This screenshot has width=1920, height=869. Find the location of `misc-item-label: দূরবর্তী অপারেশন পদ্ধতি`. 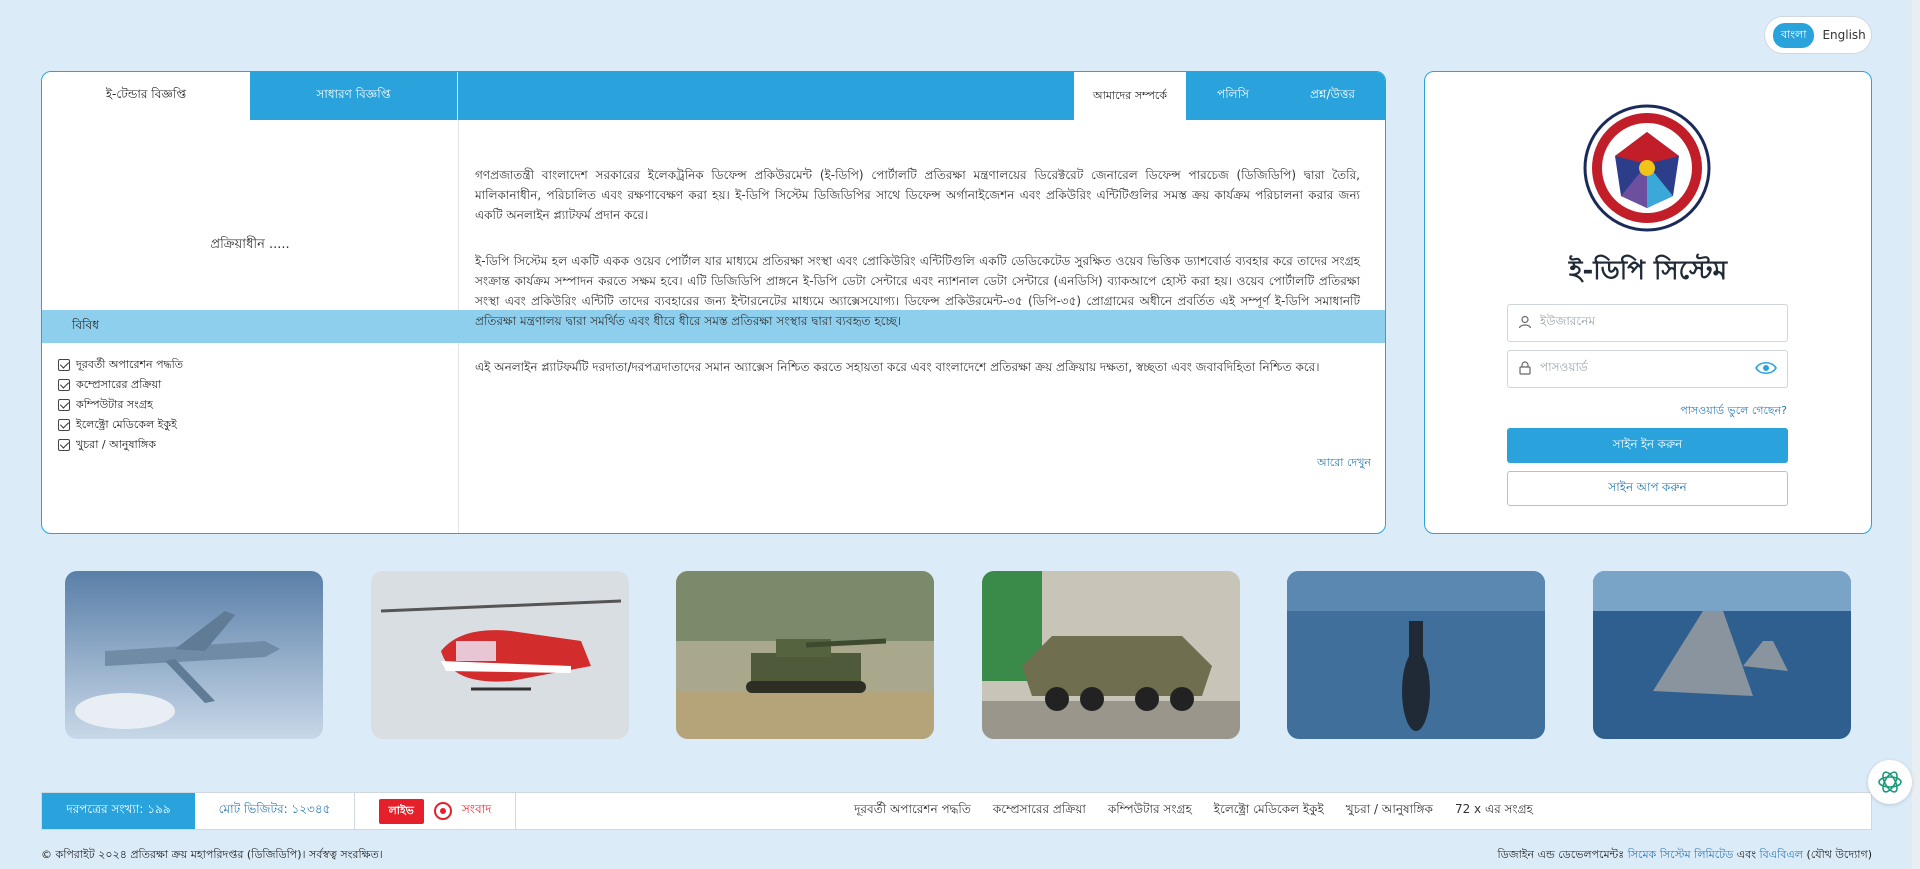

misc-item-label: দূরবর্তী অপারেশন পদ্ধতি is located at coordinates (130, 364).